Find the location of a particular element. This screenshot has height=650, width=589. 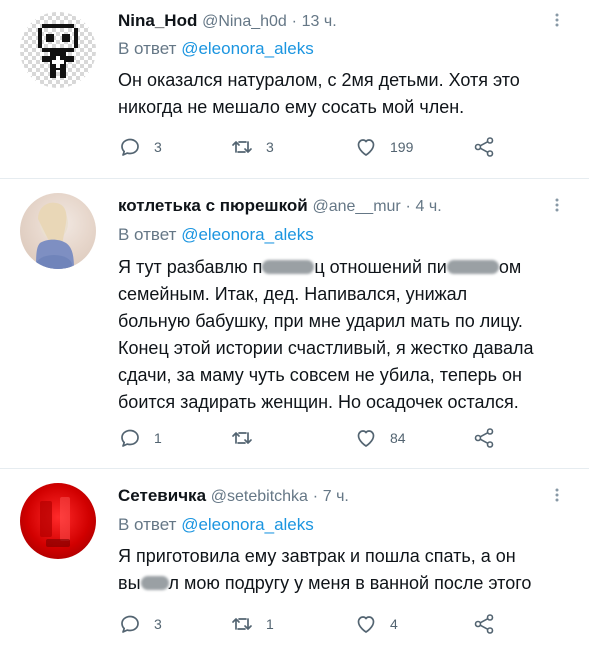

text-fragment: Я тут разбавлю п is located at coordinates (190, 267).